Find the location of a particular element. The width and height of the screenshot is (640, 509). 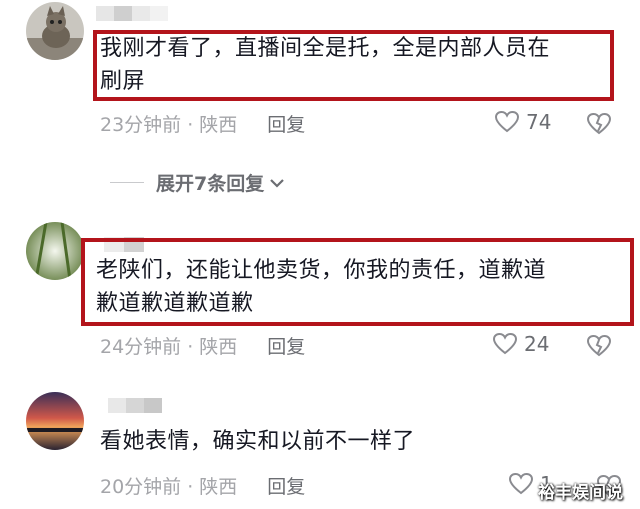

time-location: 20分钟前 · 陕西 is located at coordinates (169, 487).